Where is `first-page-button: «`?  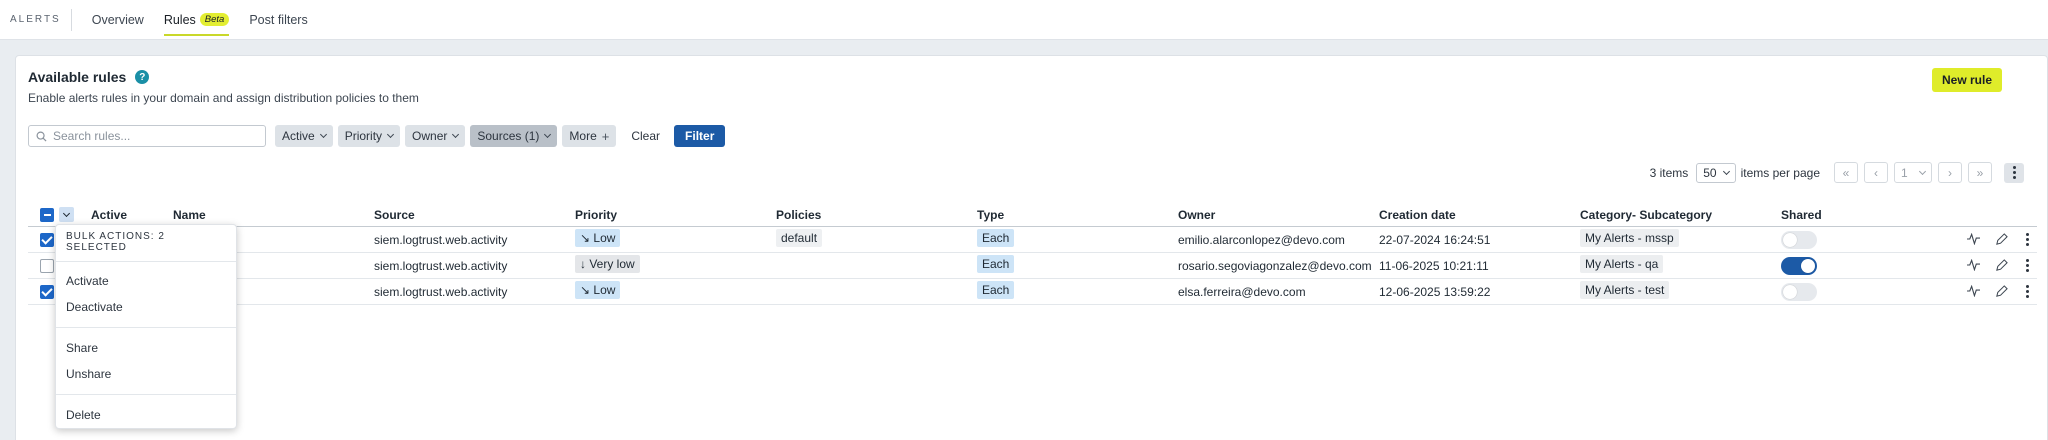 first-page-button: « is located at coordinates (1846, 172).